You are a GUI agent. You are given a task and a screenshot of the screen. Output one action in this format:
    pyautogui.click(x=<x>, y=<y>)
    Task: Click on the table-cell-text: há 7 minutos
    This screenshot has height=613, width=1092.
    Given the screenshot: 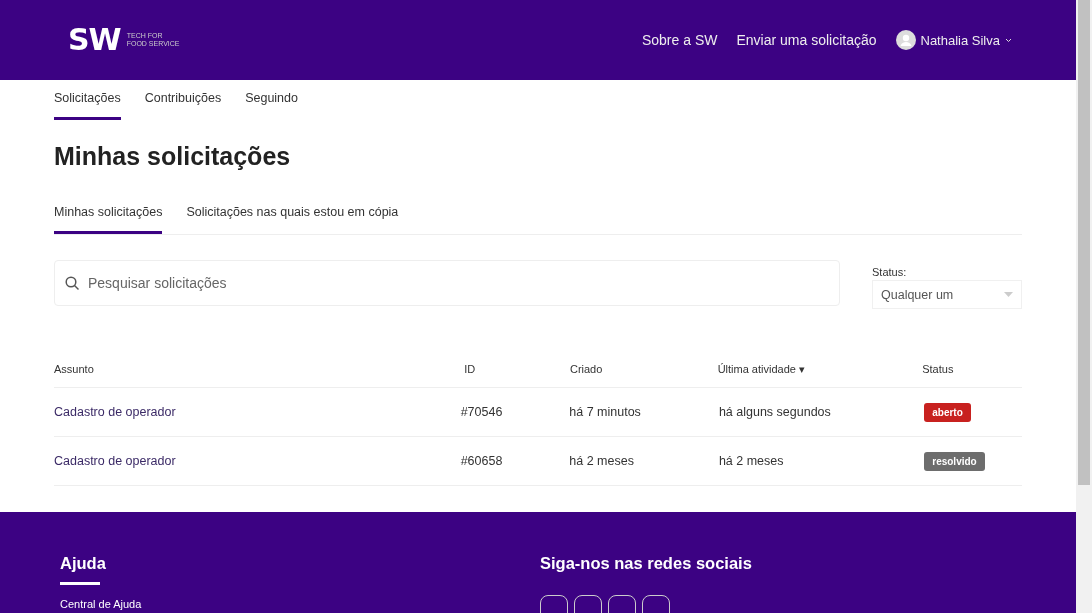 What is the action you would take?
    pyautogui.click(x=605, y=412)
    